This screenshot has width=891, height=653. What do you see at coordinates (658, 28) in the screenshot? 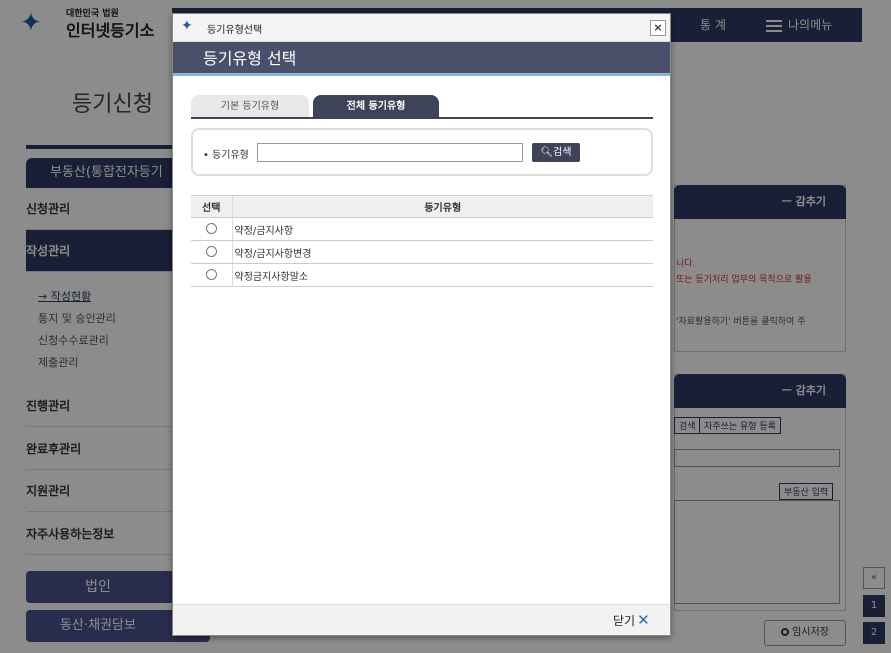
I see `close-icon: ×` at bounding box center [658, 28].